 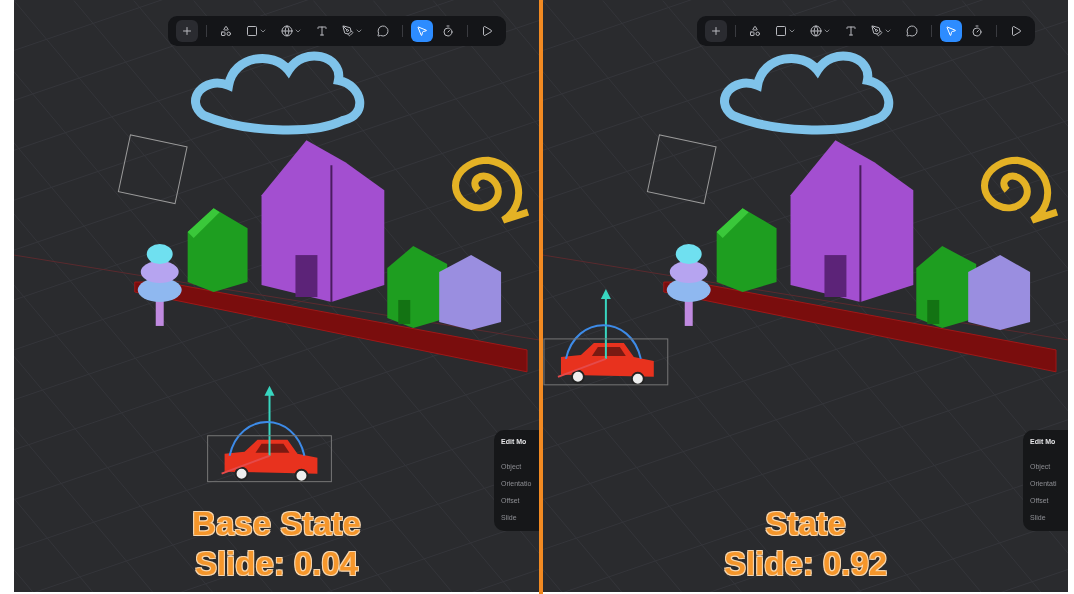 What do you see at coordinates (805, 524) in the screenshot?
I see `caption-text: State` at bounding box center [805, 524].